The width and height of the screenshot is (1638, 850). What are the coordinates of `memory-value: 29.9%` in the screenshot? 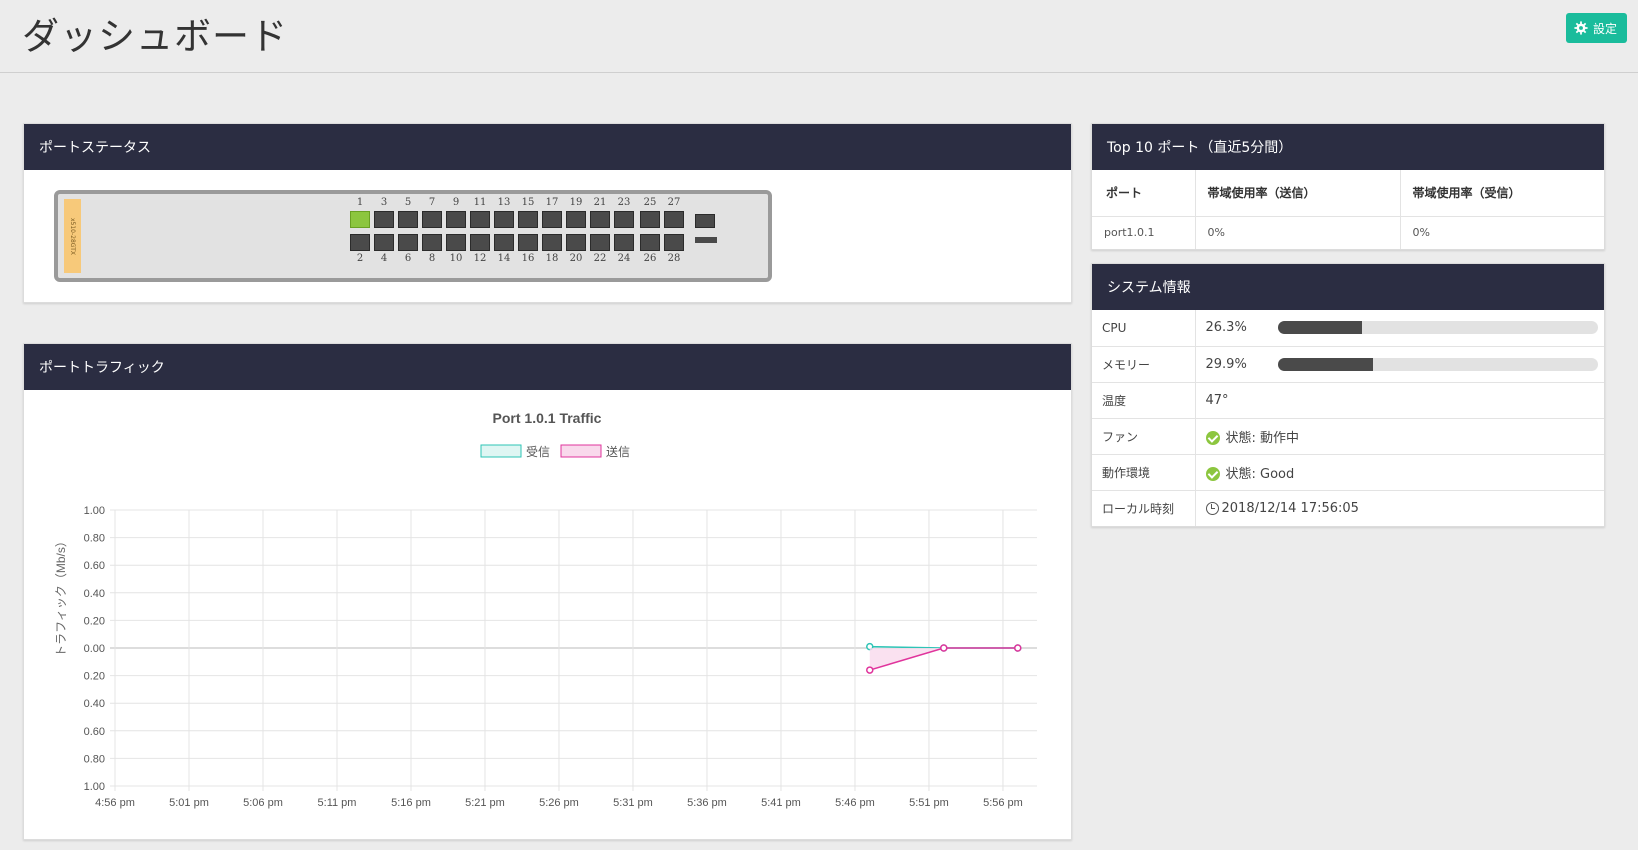 It's located at (1226, 364).